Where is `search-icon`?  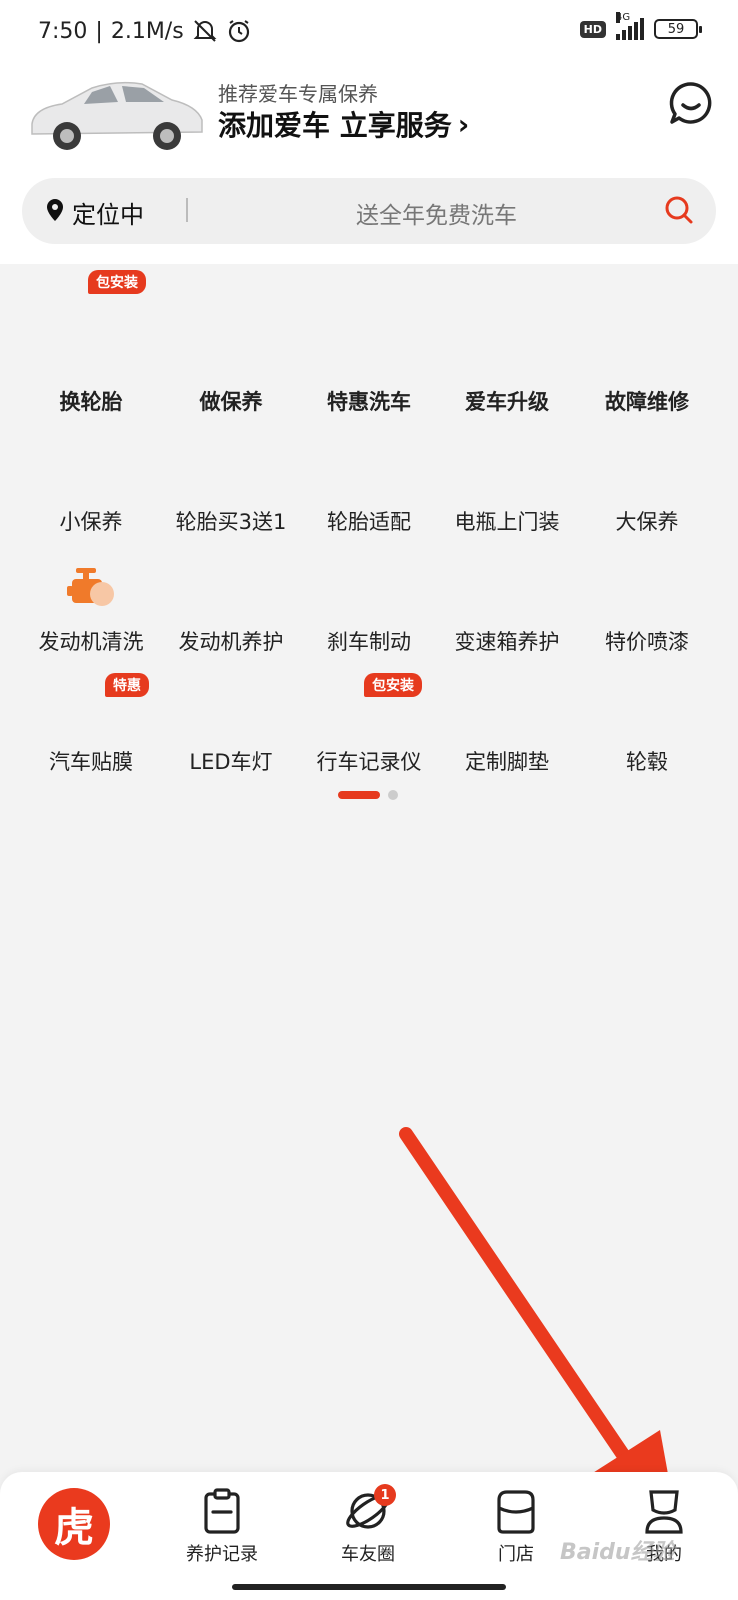 search-icon is located at coordinates (679, 210).